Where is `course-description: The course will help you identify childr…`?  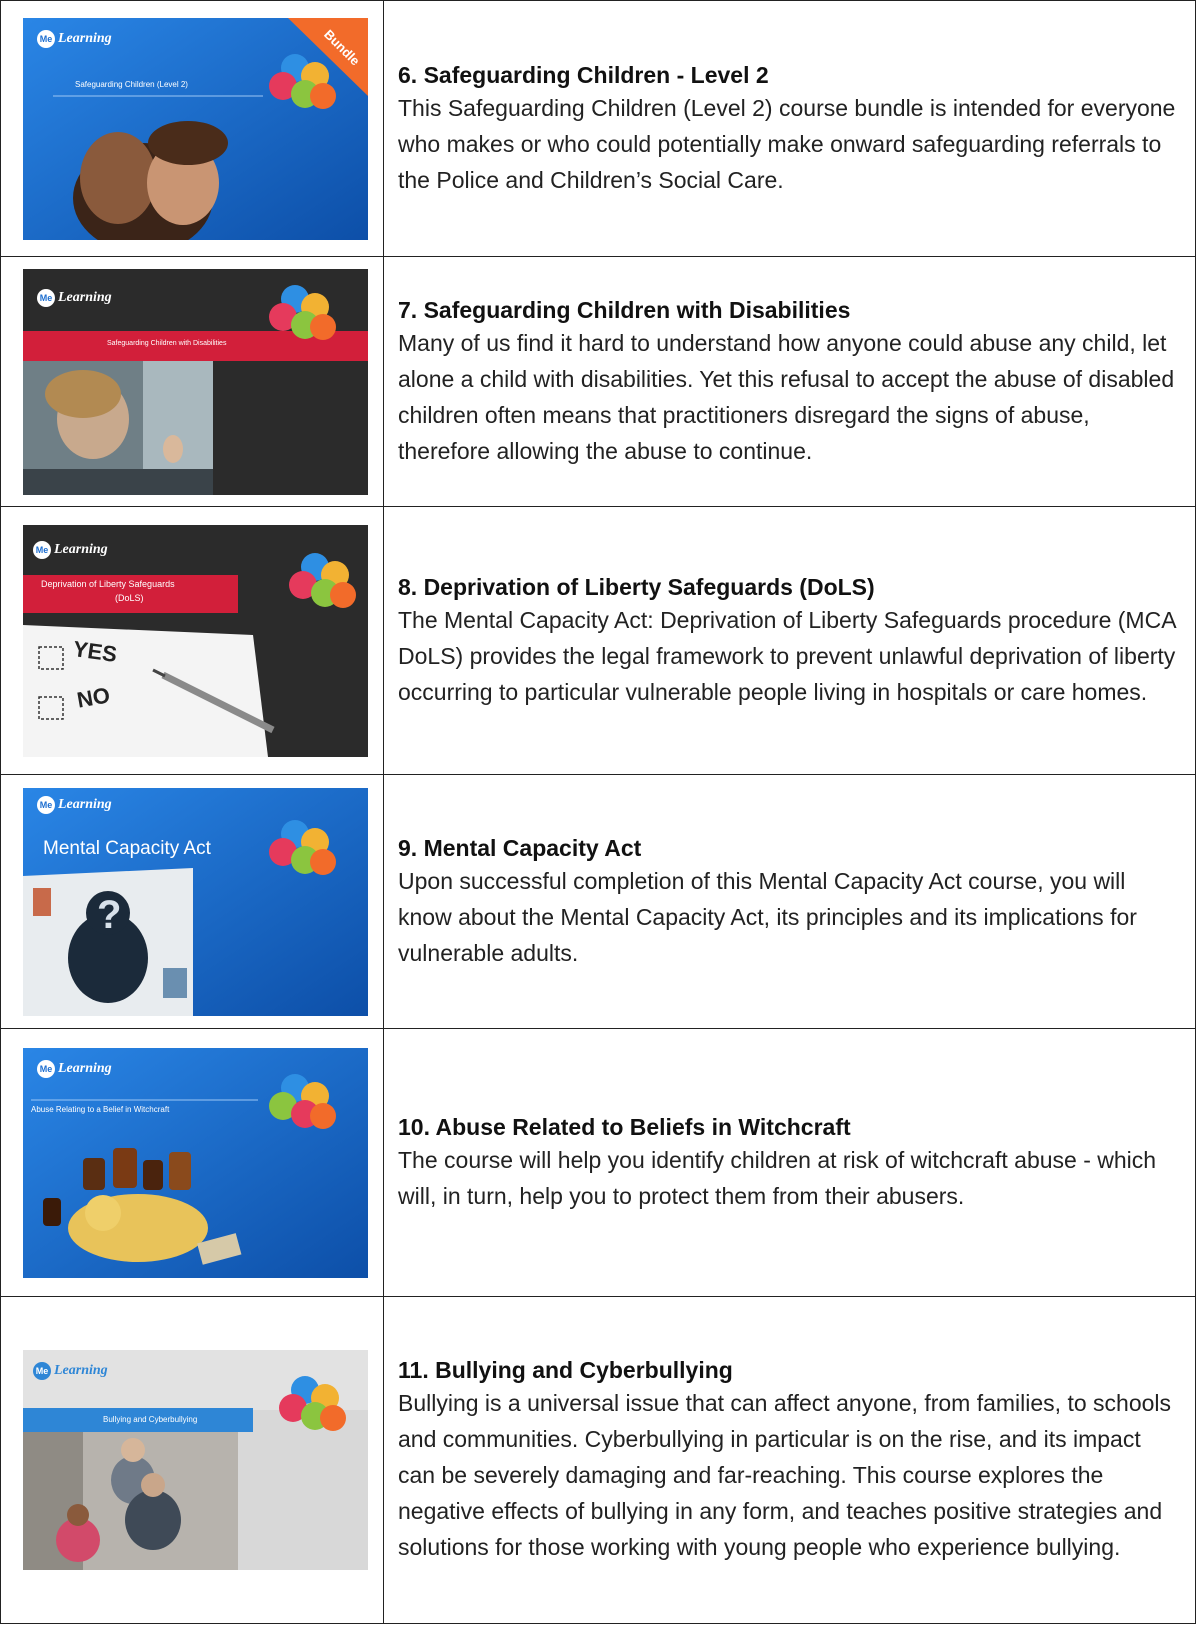
course-description: The course will help you identify childr… is located at coordinates (777, 1177).